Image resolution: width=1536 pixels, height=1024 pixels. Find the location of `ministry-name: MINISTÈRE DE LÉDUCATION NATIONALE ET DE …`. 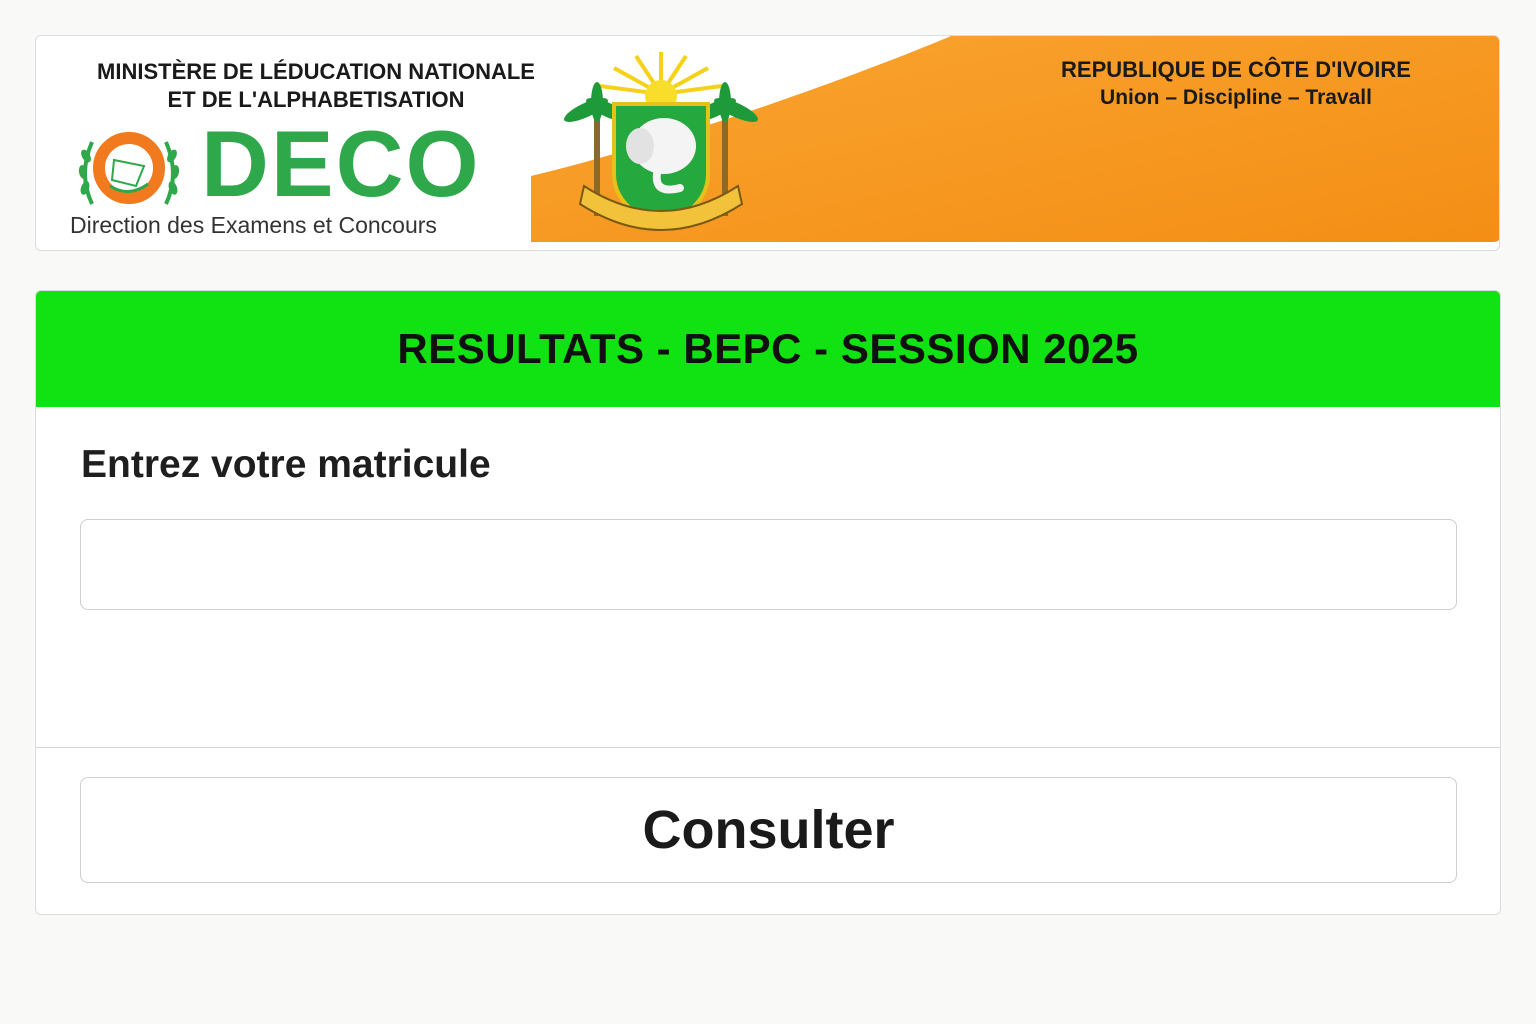

ministry-name: MINISTÈRE DE LÉDUCATION NATIONALE ET DE … is located at coordinates (316, 86).